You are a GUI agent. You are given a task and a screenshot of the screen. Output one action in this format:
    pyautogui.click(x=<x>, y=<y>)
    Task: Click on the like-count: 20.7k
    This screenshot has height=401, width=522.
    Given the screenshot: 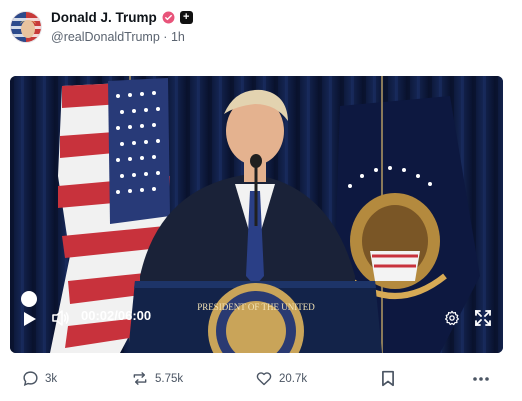 What is the action you would take?
    pyautogui.click(x=293, y=378)
    